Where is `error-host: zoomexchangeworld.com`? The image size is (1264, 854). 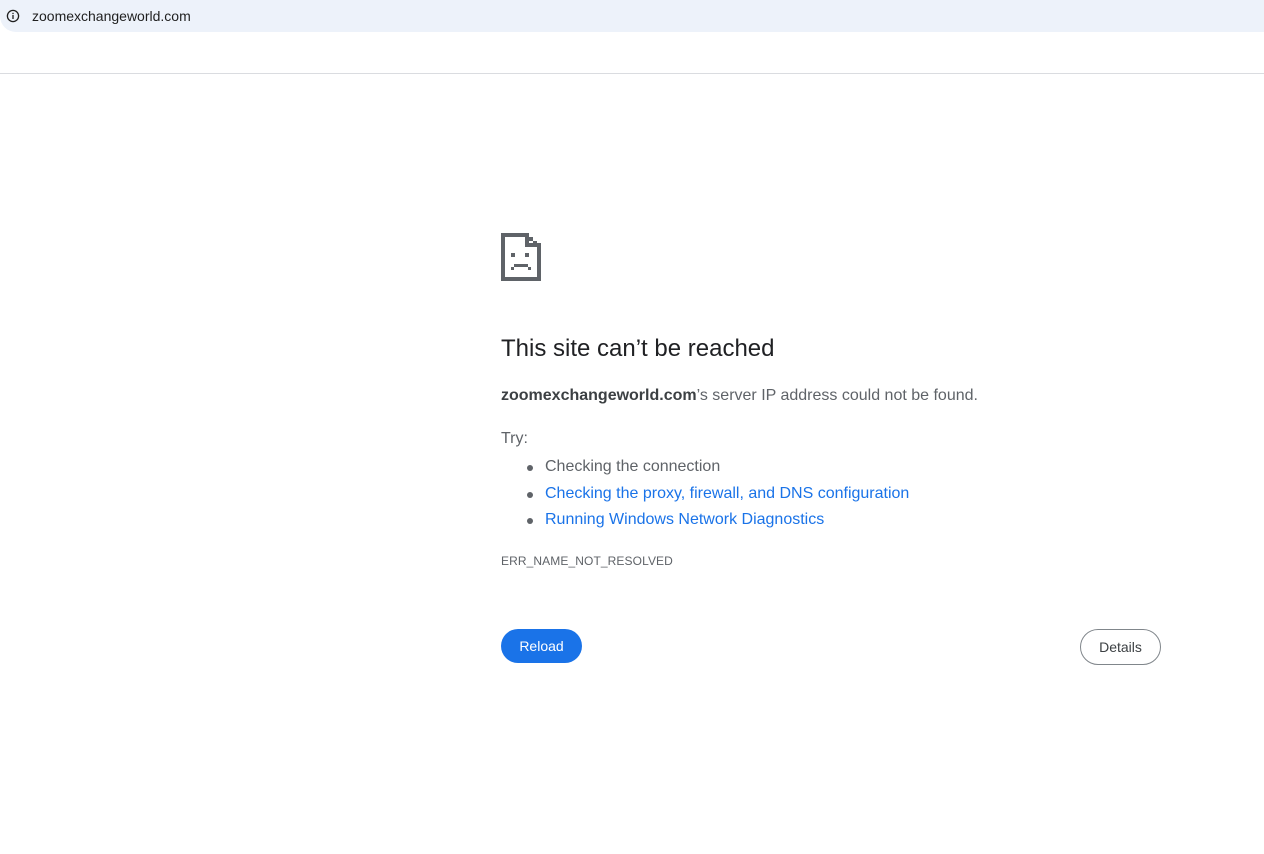
error-host: zoomexchangeworld.com is located at coordinates (599, 395).